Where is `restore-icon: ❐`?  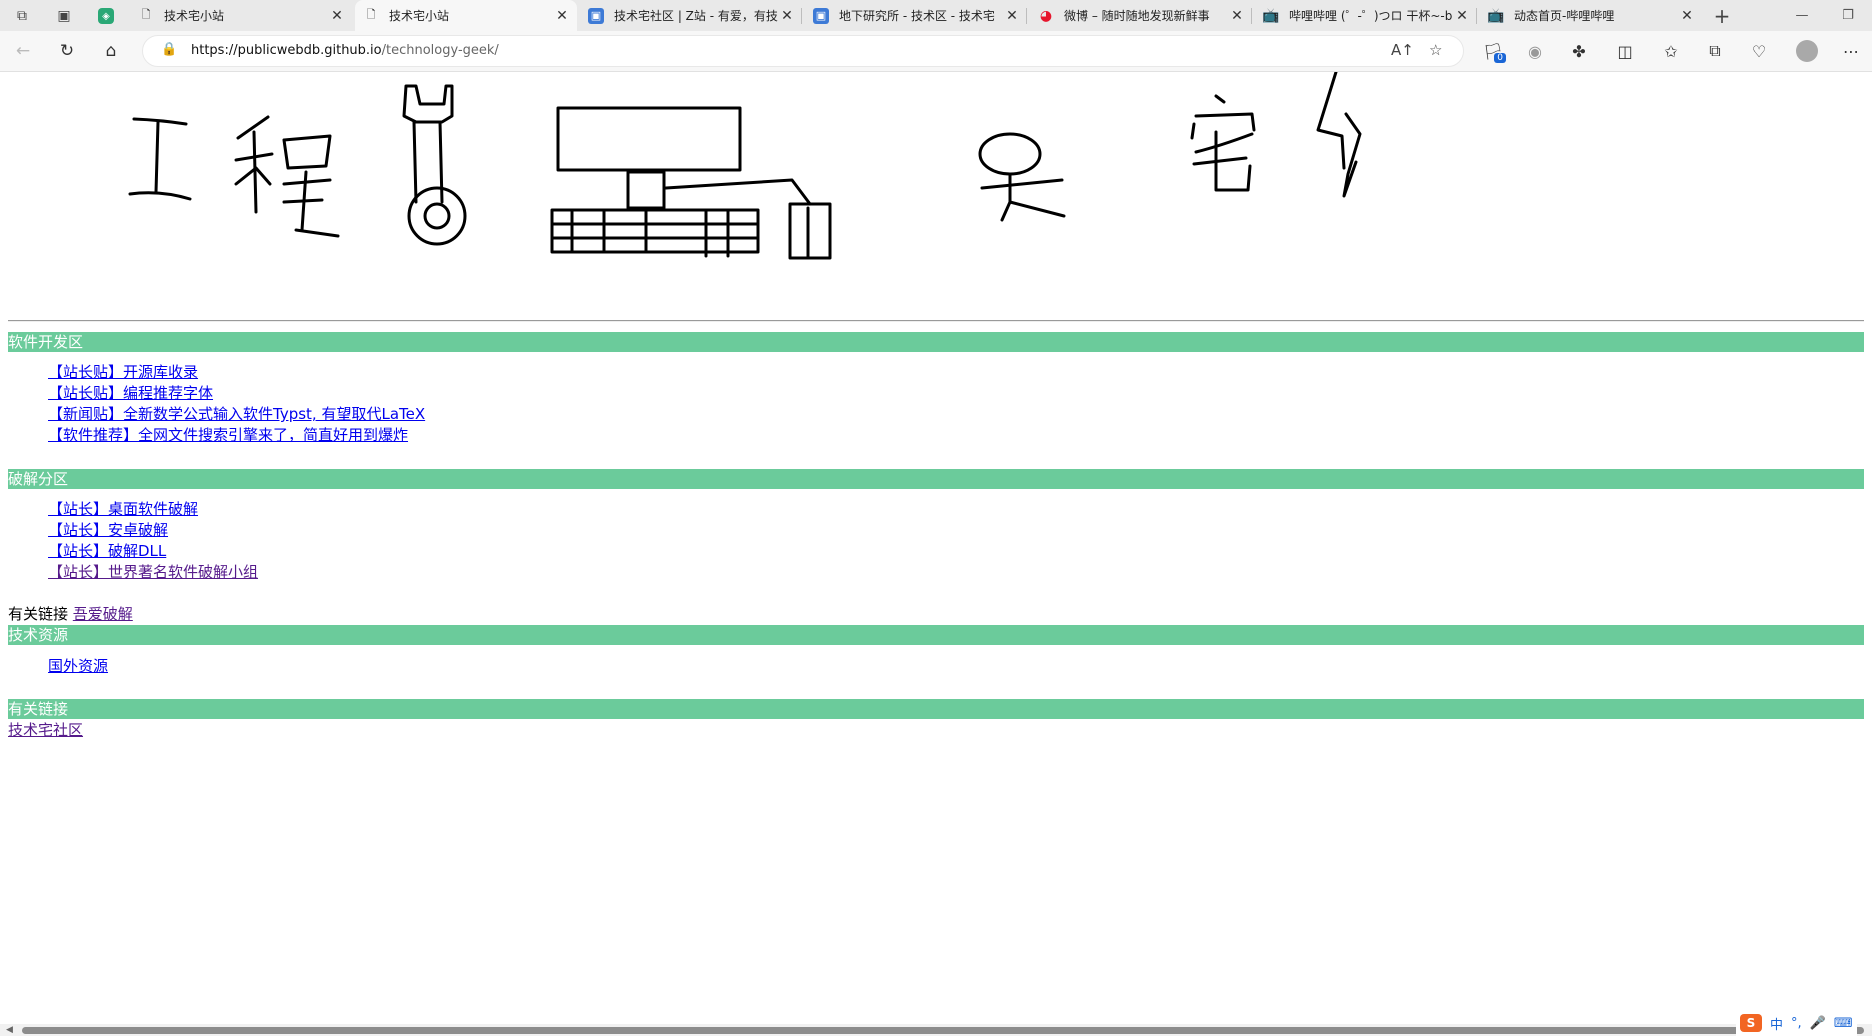 restore-icon: ❐ is located at coordinates (1848, 15).